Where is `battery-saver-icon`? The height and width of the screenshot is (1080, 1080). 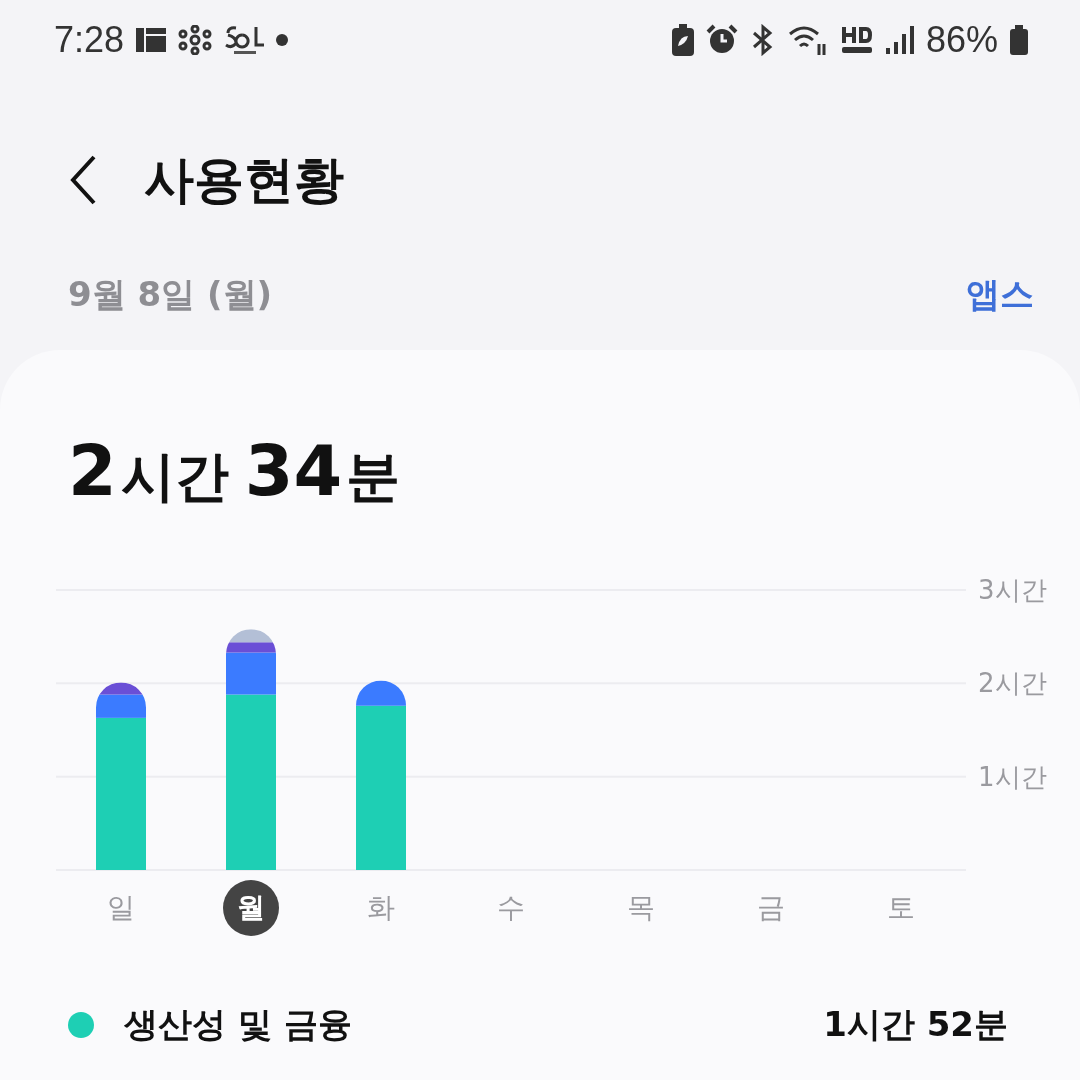
battery-saver-icon is located at coordinates (682, 40).